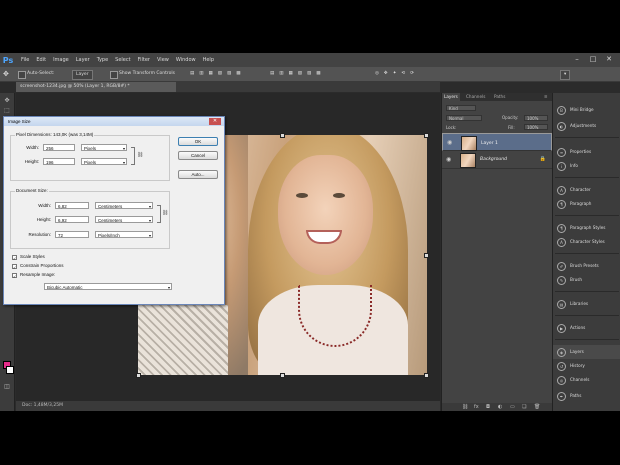  Describe the element at coordinates (586, 190) in the screenshot. I see `panel-character: A Character` at that location.